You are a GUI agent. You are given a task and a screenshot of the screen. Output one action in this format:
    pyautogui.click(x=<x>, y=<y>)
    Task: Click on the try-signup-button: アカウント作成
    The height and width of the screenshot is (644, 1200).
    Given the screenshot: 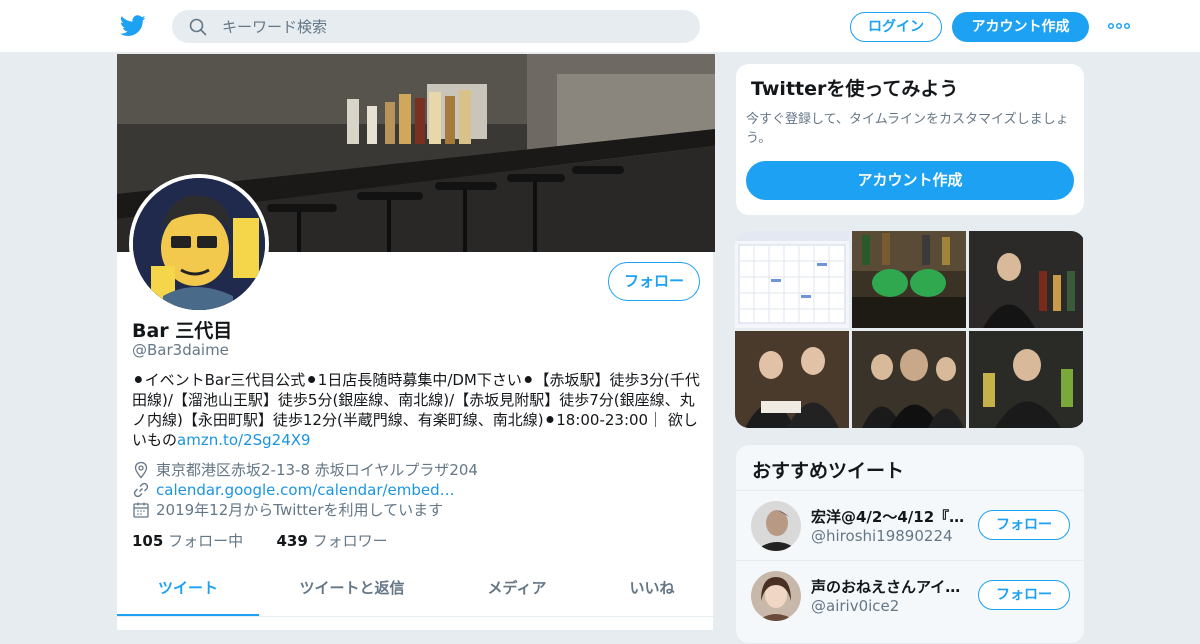 What is the action you would take?
    pyautogui.click(x=910, y=180)
    